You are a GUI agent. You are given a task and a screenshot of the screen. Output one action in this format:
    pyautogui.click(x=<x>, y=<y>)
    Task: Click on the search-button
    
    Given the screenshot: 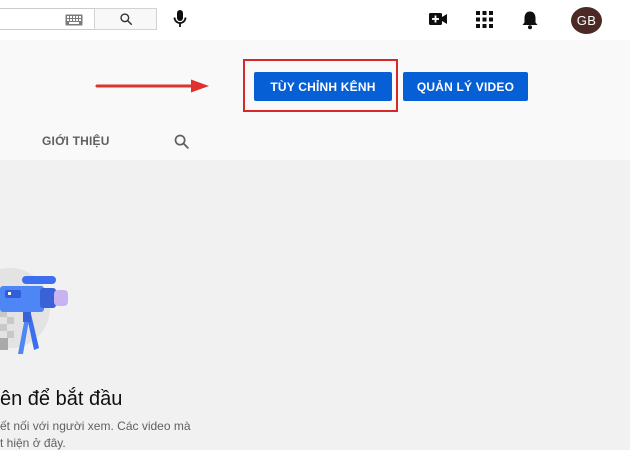 What is the action you would take?
    pyautogui.click(x=125, y=19)
    